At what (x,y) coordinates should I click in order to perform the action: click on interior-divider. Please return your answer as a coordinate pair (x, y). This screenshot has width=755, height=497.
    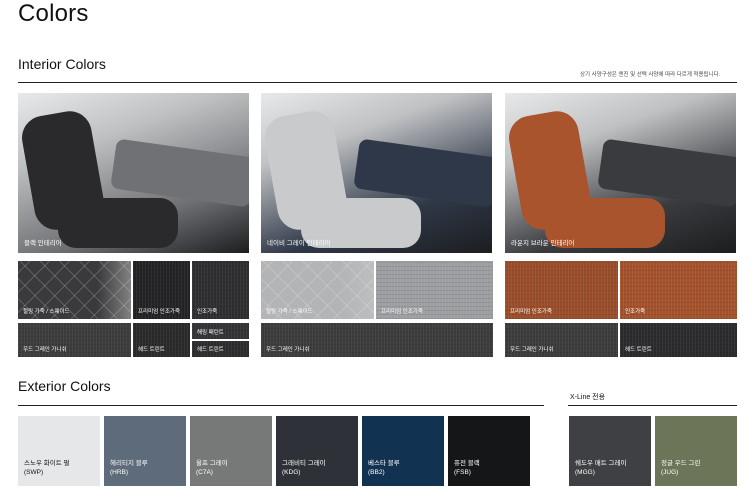
    Looking at the image, I should click on (377, 82).